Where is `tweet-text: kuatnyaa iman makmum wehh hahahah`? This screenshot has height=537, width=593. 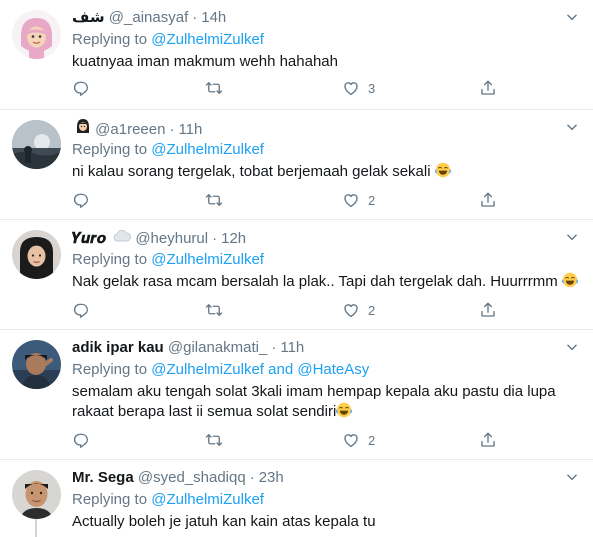
tweet-text: kuatnyaa iman makmum wehh hahahah is located at coordinates (325, 62).